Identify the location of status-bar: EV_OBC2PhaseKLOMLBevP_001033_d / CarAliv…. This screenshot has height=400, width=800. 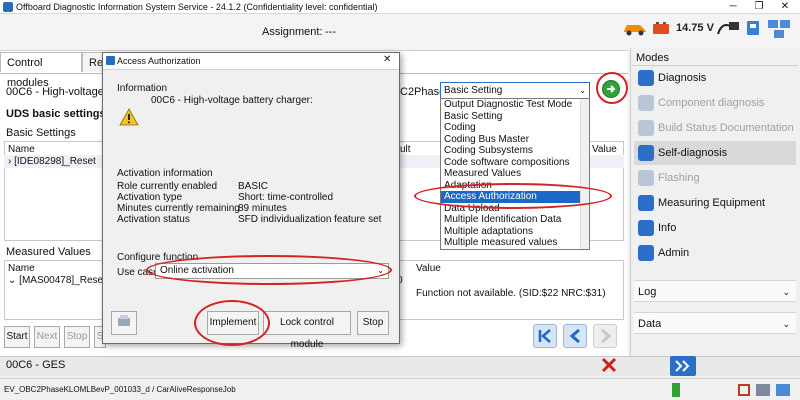
(400, 389).